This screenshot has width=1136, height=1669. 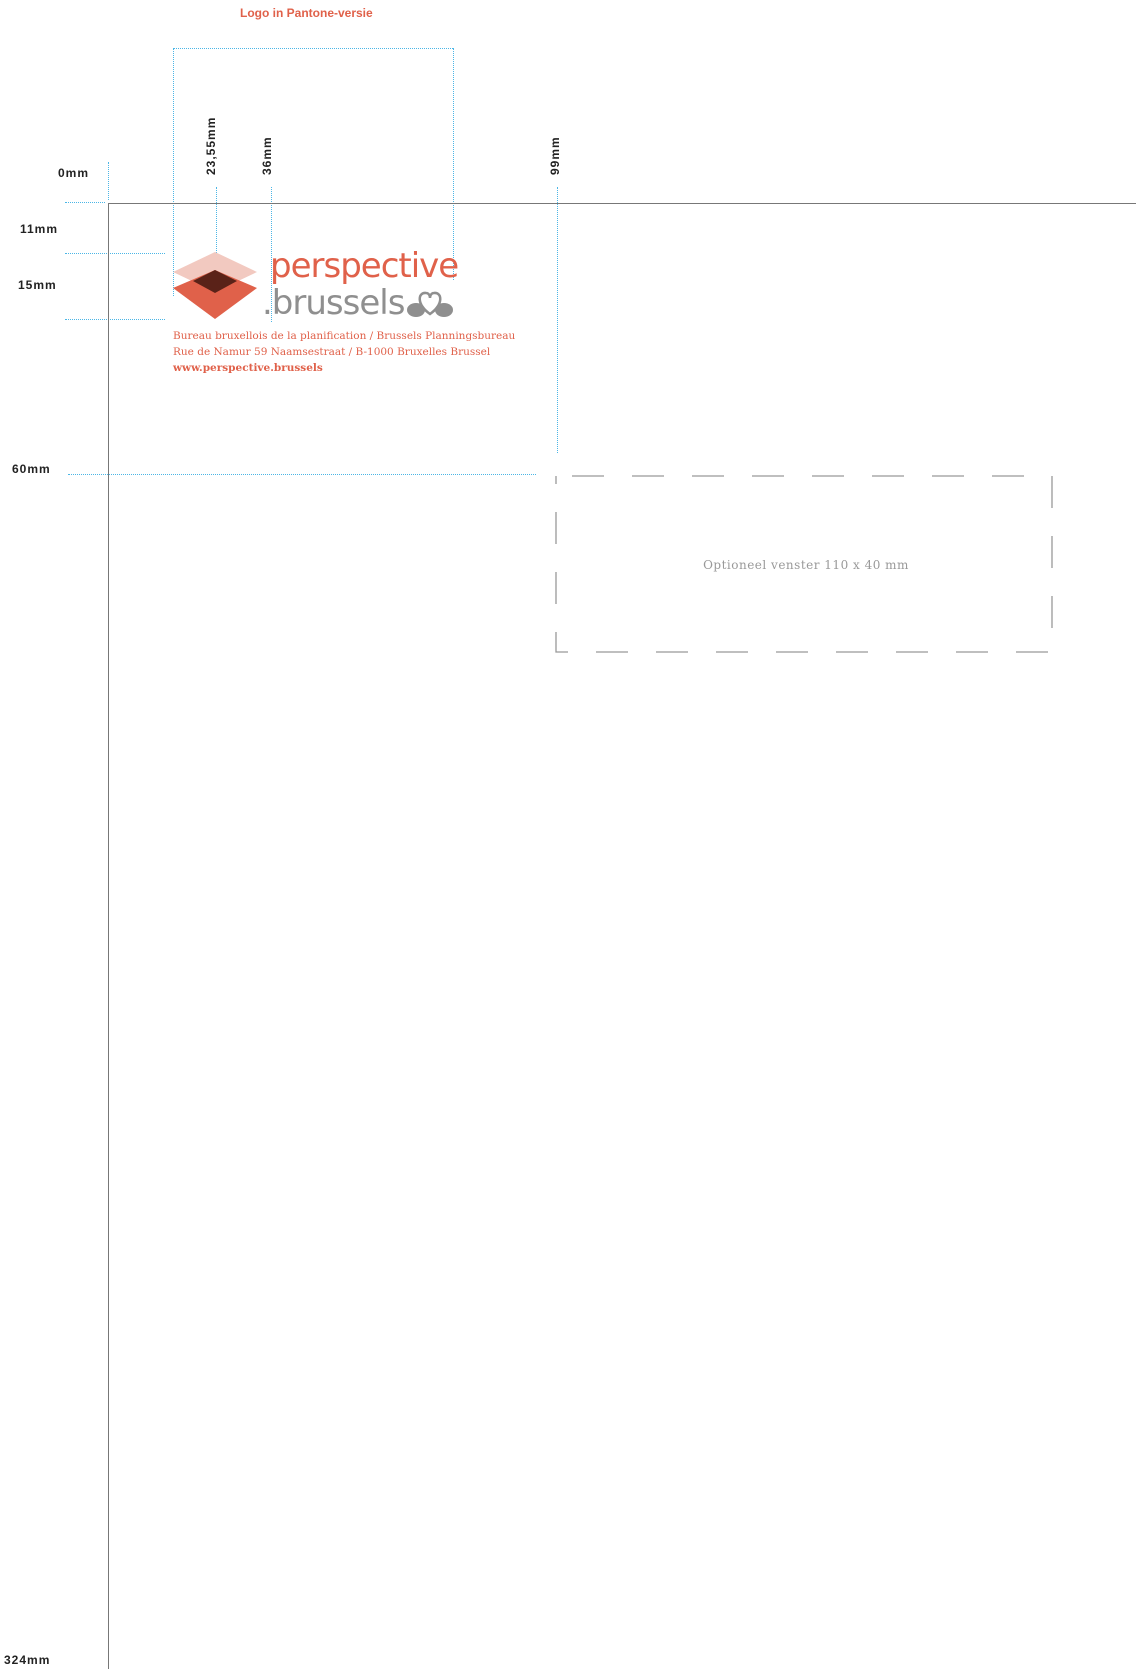 I want to click on guide-0mm, so click(x=85, y=202).